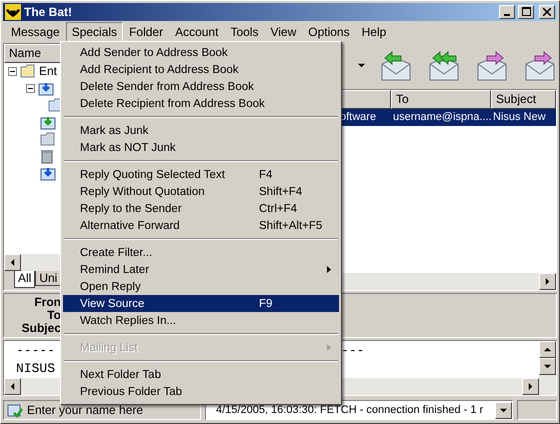 This screenshot has height=424, width=560. I want to click on body-text: -----, so click(36, 350).